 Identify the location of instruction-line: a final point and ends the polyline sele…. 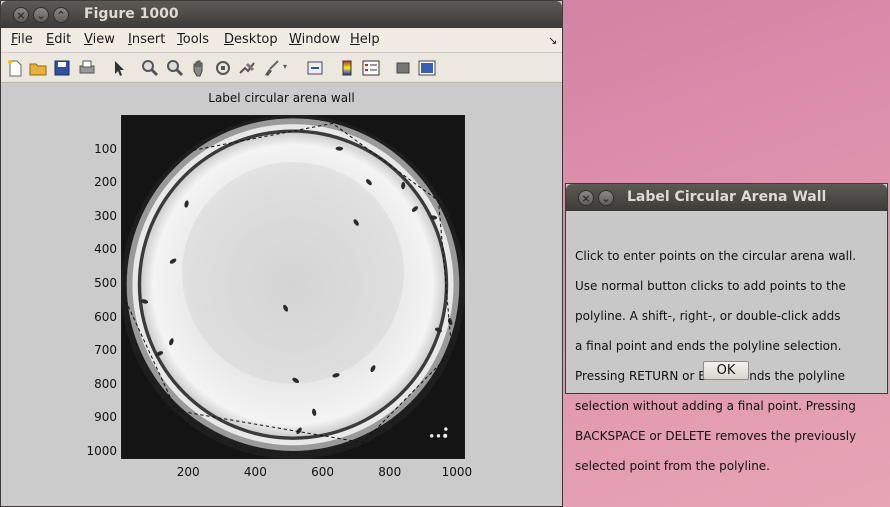
(708, 346).